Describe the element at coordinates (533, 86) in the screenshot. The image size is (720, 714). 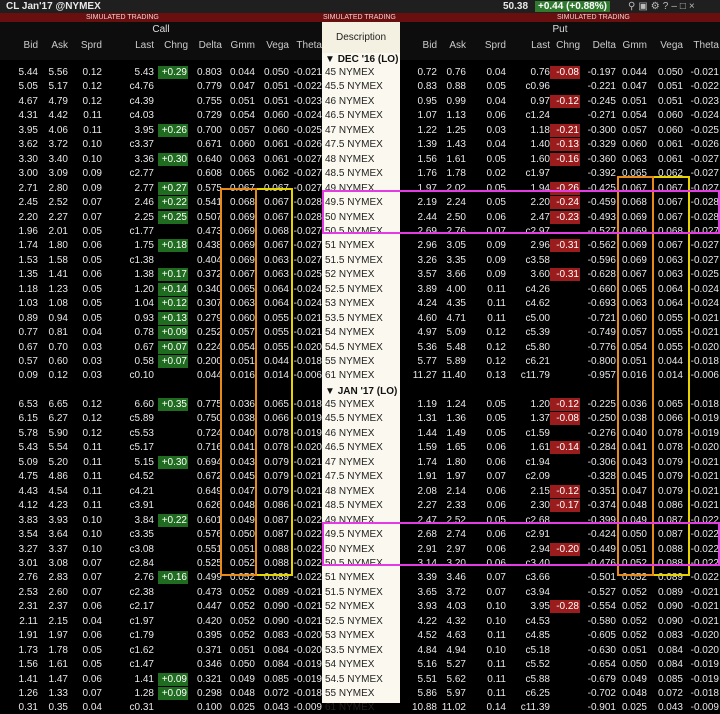
I see `put-last-cell: c0.96` at that location.